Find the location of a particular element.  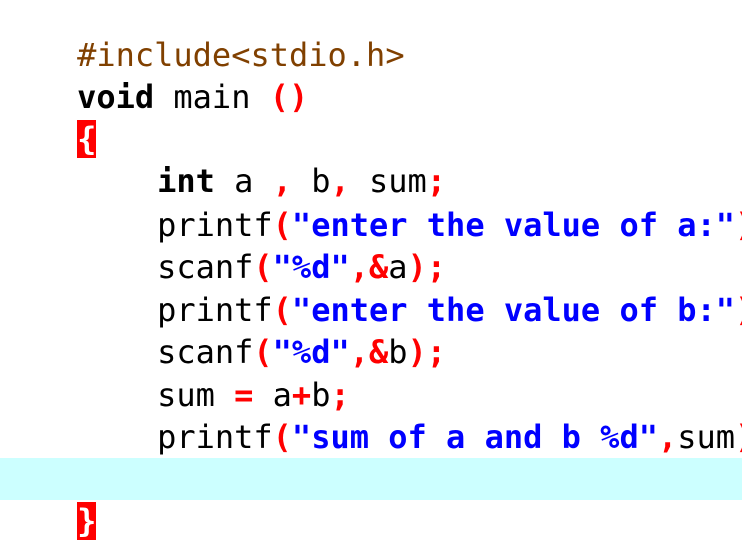

code-line-4: int a , b, sum; is located at coordinates (223, 159).